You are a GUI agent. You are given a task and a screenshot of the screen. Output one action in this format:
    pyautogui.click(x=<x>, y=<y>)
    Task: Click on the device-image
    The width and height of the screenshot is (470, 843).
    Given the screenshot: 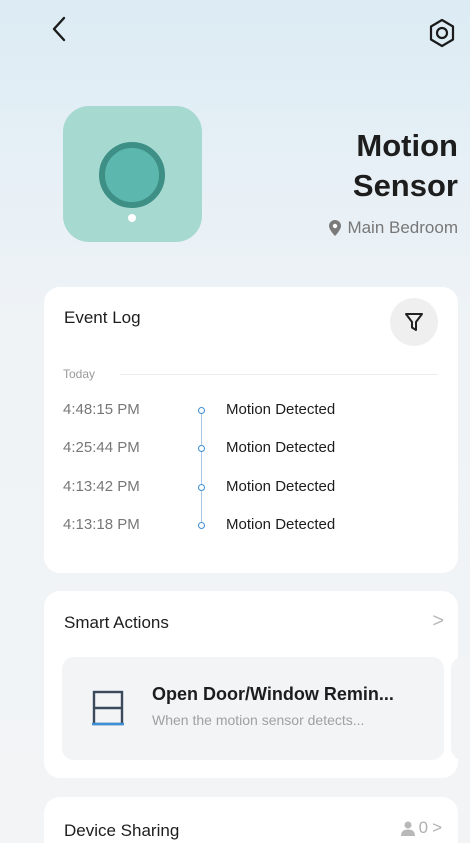 What is the action you would take?
    pyautogui.click(x=132, y=174)
    